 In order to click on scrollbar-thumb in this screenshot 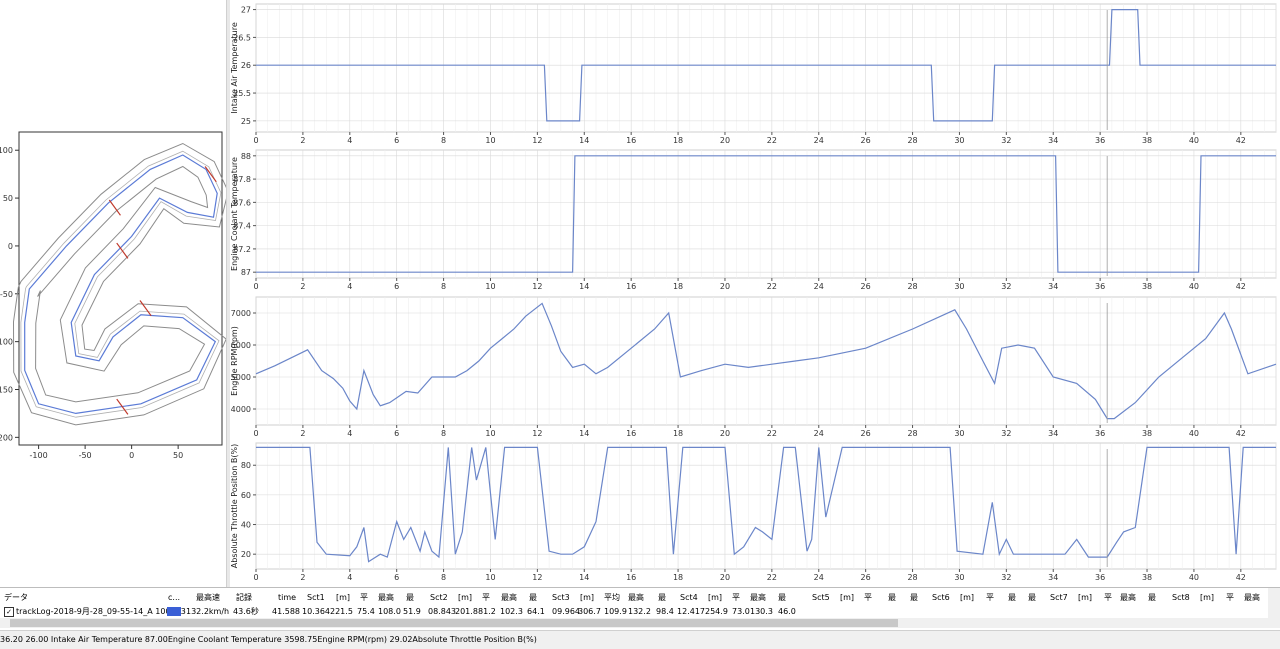, I will do `click(454, 623)`.